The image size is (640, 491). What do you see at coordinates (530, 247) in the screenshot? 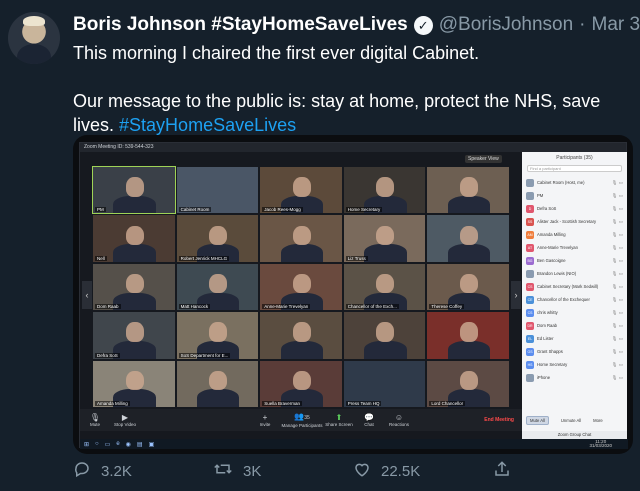
I see `participant-avatar: AT` at bounding box center [530, 247].